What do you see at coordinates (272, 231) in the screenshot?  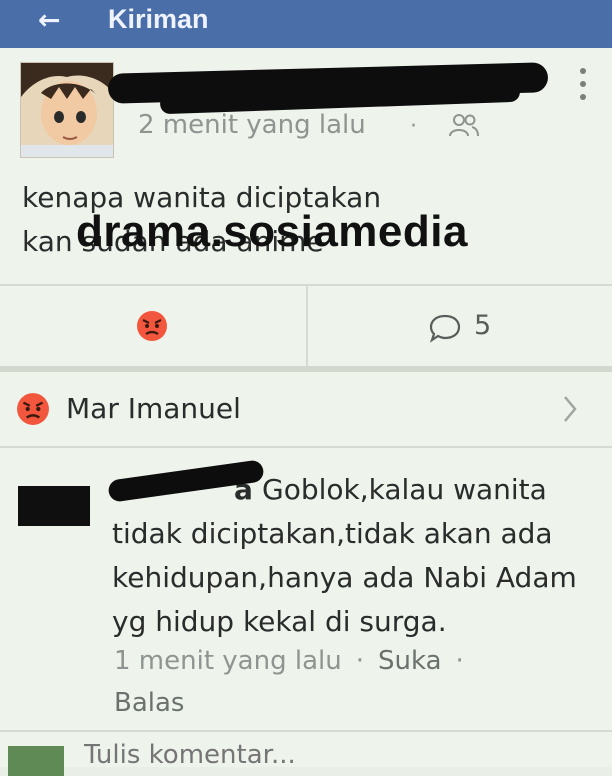 I see `watermark-text: drama.sosiamedia` at bounding box center [272, 231].